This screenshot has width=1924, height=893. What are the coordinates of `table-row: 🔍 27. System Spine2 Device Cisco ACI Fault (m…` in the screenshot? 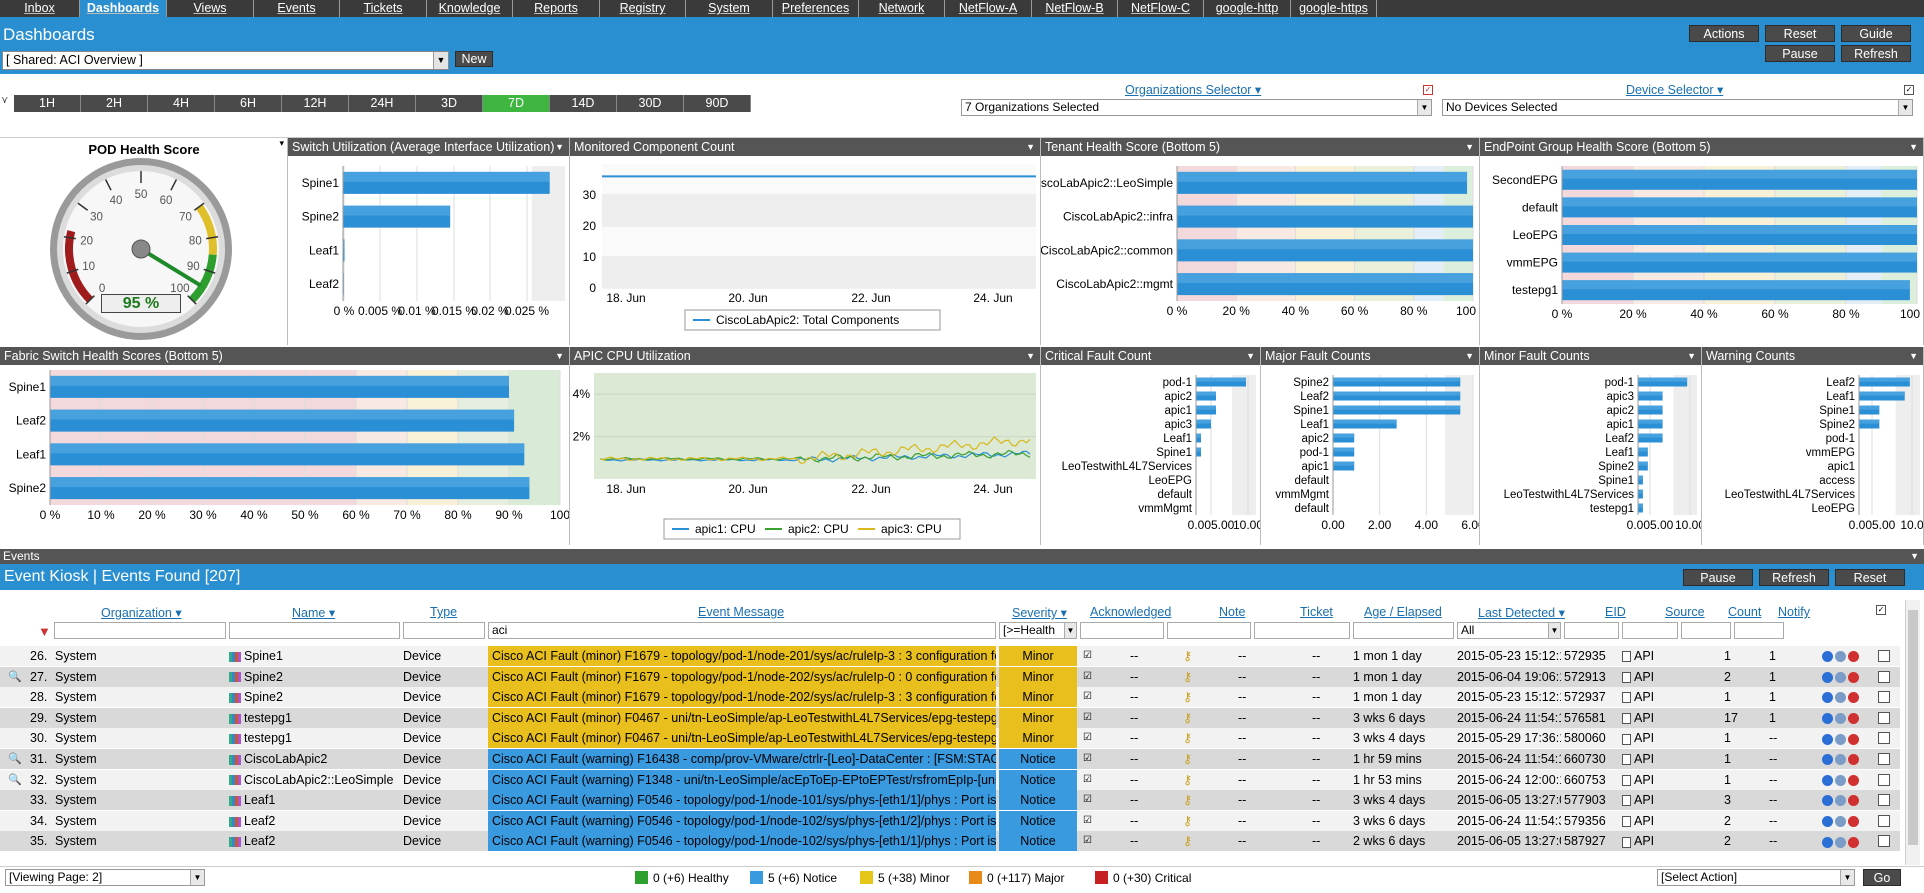 It's located at (950, 676).